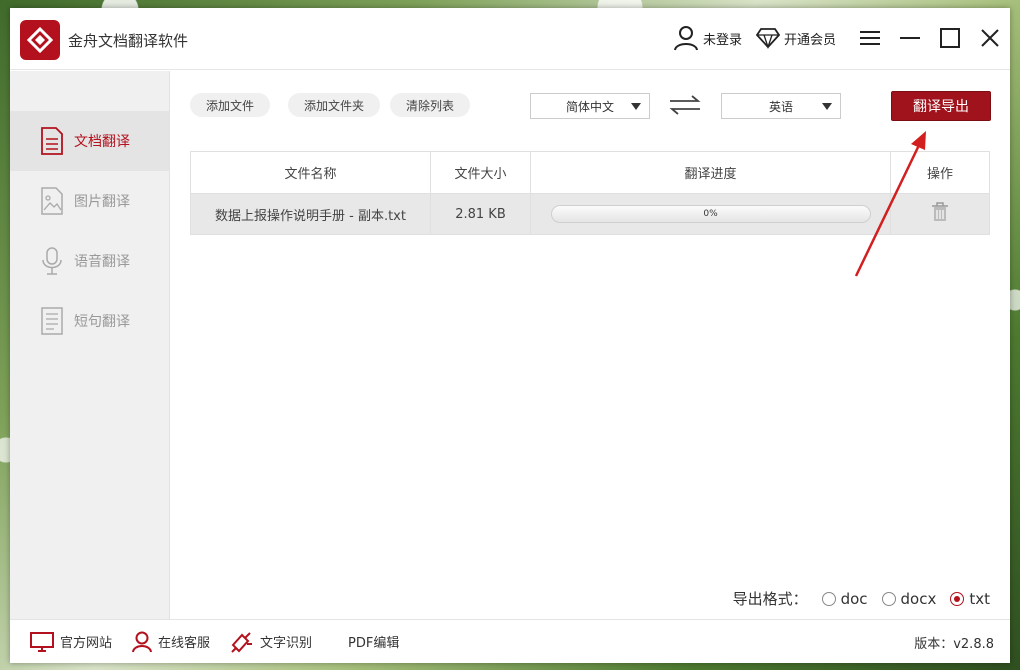 The image size is (1020, 670). What do you see at coordinates (286, 643) in the screenshot?
I see `footer-item-label: 文字识别` at bounding box center [286, 643].